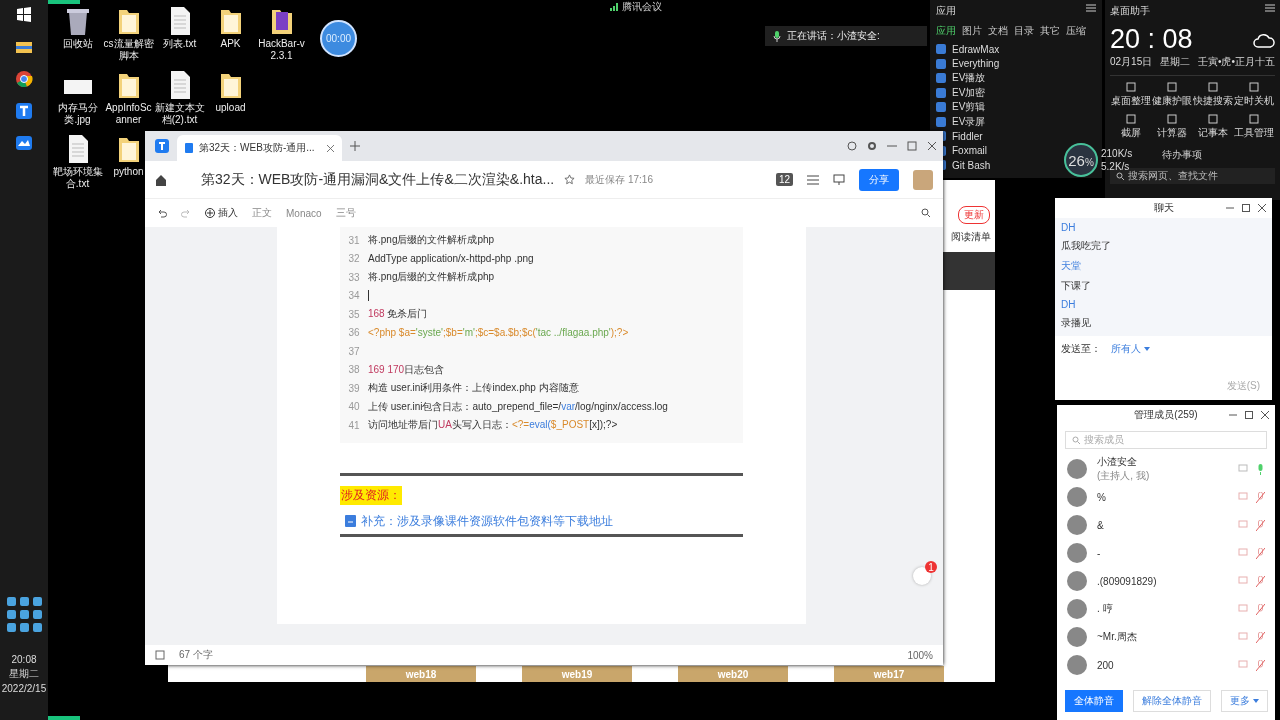 The height and width of the screenshot is (720, 1280). Describe the element at coordinates (354, 146) in the screenshot. I see `add-tab-icon` at that location.